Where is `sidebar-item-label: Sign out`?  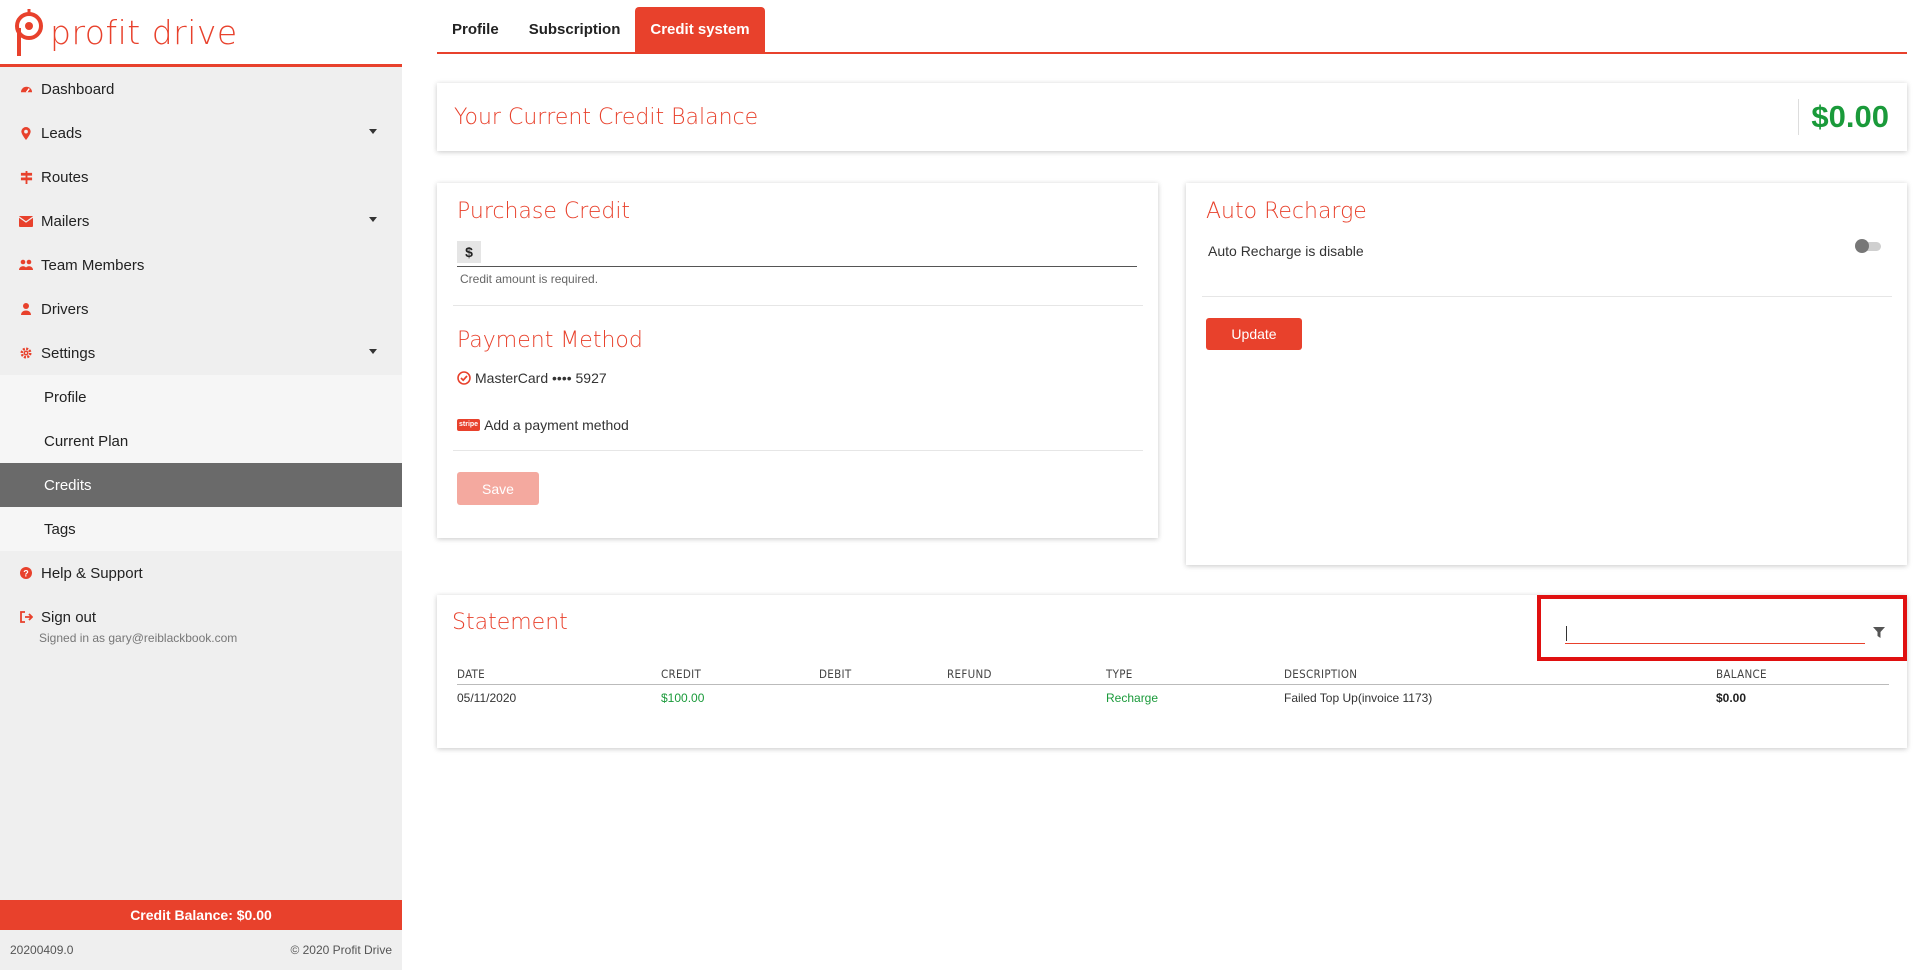 sidebar-item-label: Sign out is located at coordinates (69, 617).